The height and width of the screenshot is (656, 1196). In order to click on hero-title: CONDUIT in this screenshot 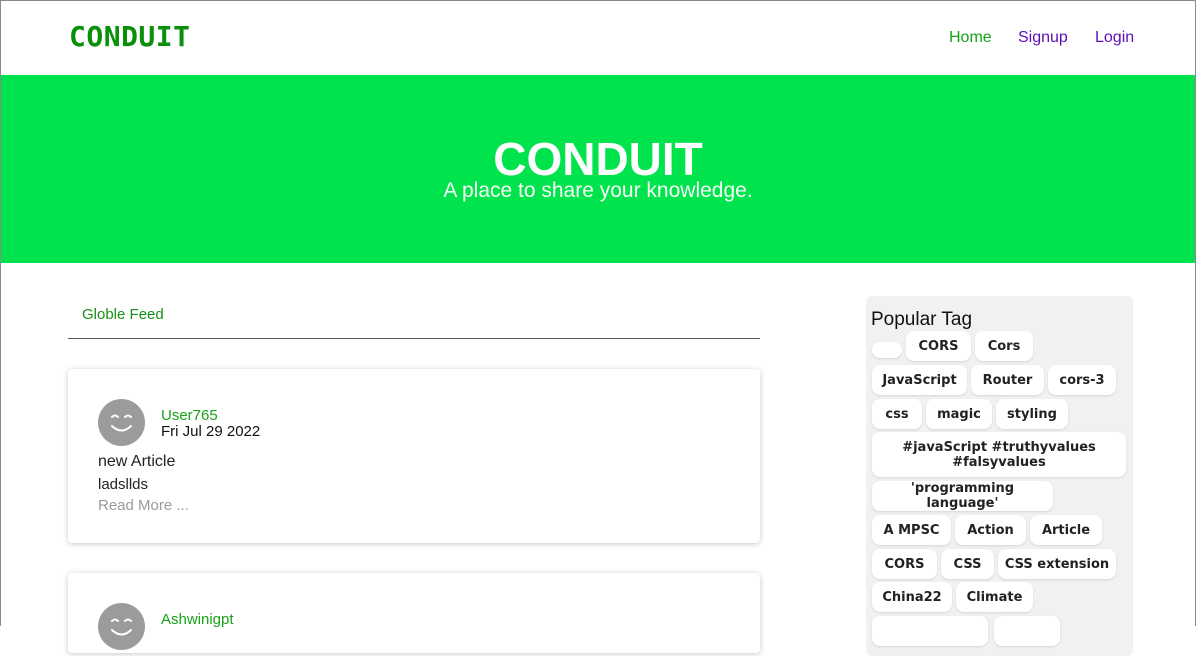, I will do `click(598, 159)`.